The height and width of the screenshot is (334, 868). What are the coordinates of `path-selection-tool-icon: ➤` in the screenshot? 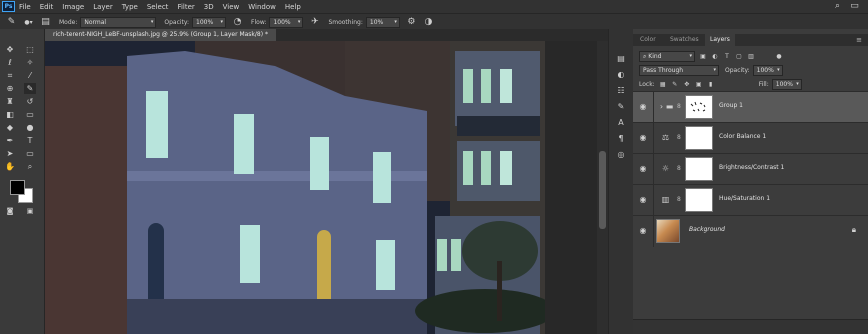 It's located at (10, 153).